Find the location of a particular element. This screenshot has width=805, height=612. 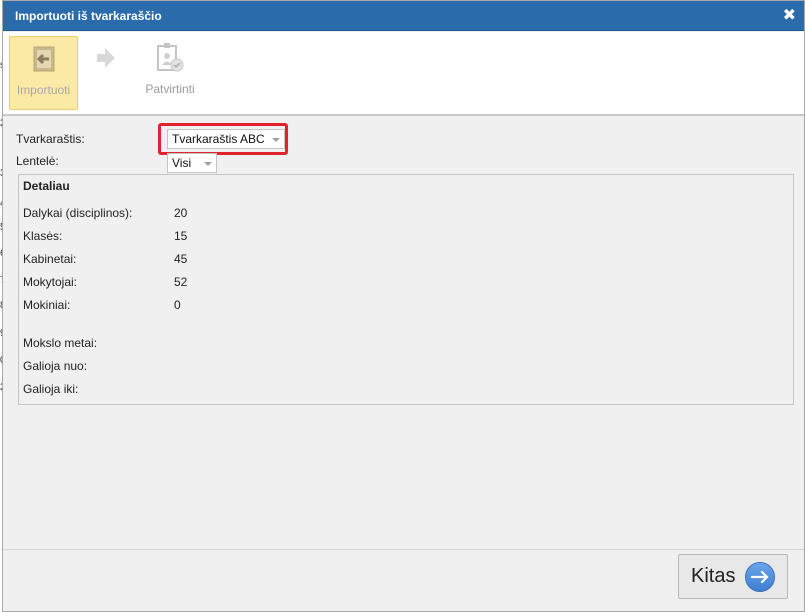

schedule-label: Tvarkaraštis: is located at coordinates (50, 139).